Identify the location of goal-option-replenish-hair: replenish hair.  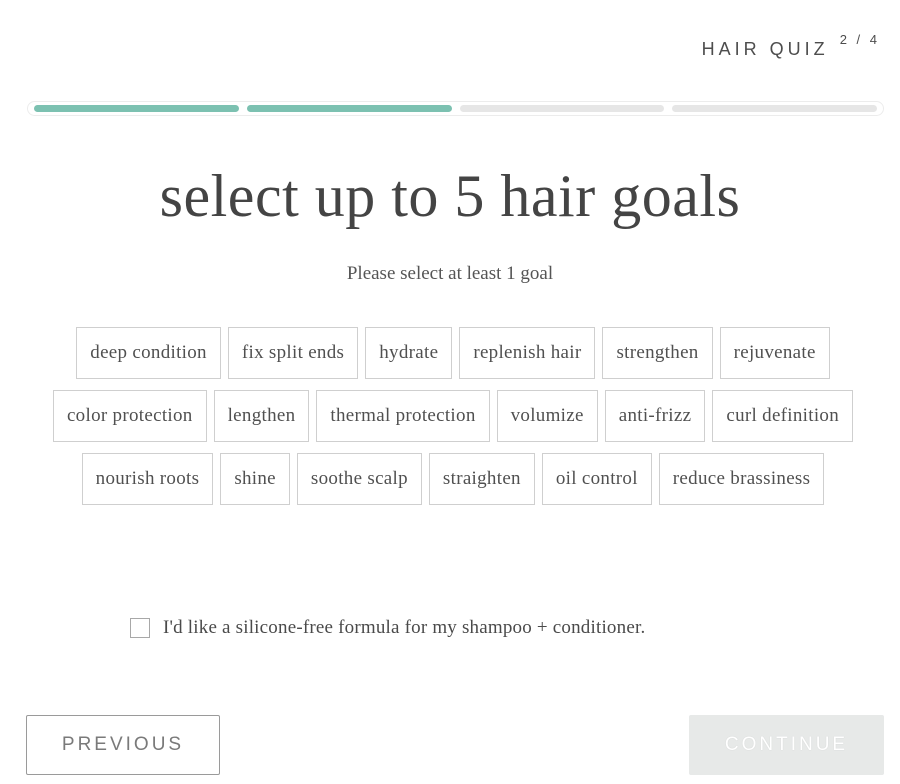
(527, 353).